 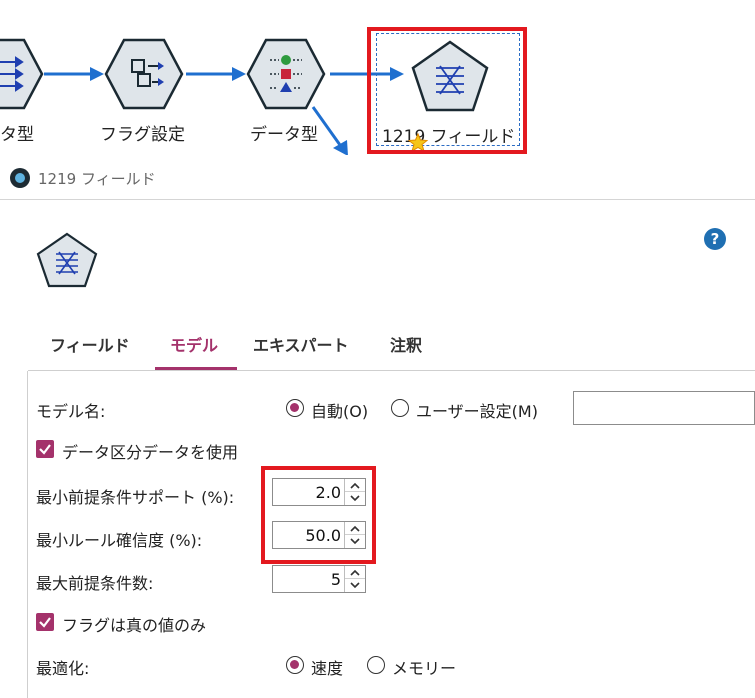 What do you see at coordinates (194, 344) in the screenshot?
I see `tab-model: モデル` at bounding box center [194, 344].